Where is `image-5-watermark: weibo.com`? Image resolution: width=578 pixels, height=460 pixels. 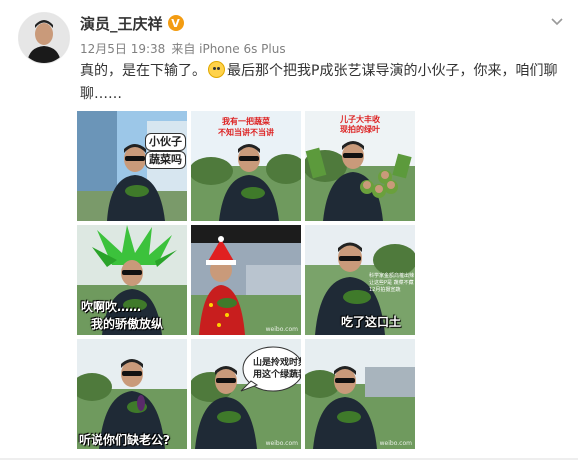
image-5-watermark: weibo.com is located at coordinates (281, 329).